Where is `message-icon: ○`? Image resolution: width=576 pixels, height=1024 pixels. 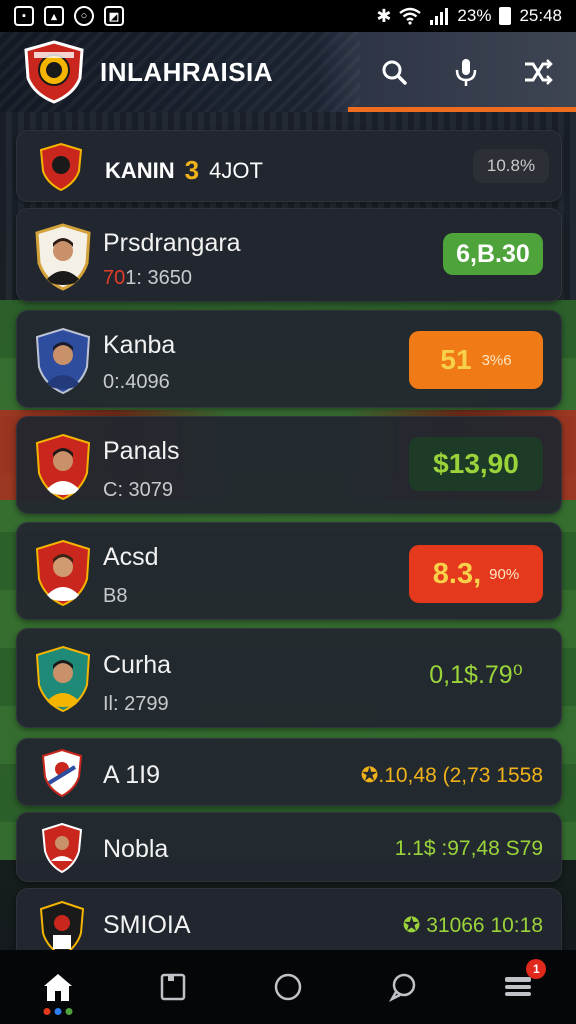
message-icon: ○ is located at coordinates (84, 16).